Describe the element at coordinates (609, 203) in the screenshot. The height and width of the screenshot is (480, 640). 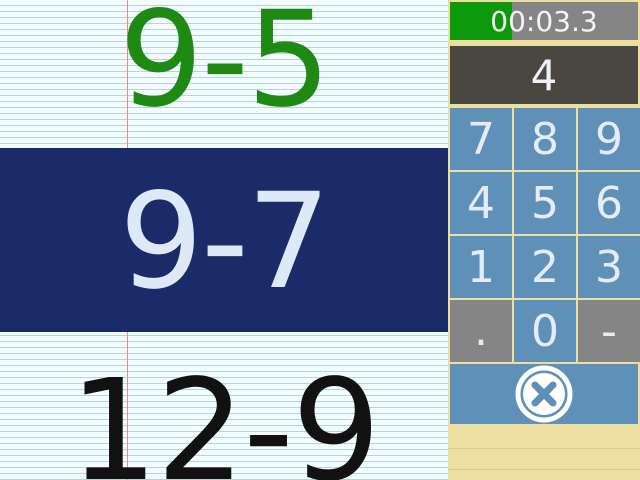
I see `key-6: 6` at that location.